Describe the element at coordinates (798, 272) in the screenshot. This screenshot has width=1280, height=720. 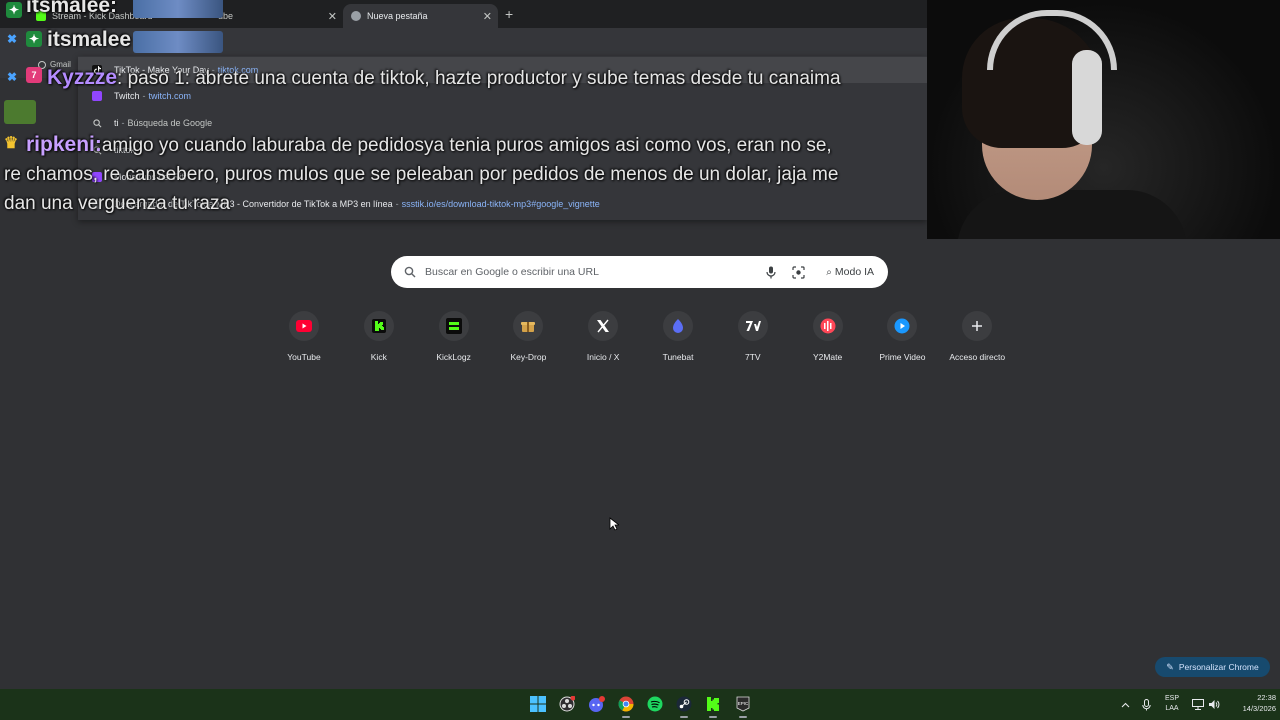
I see `google-lens-icon` at that location.